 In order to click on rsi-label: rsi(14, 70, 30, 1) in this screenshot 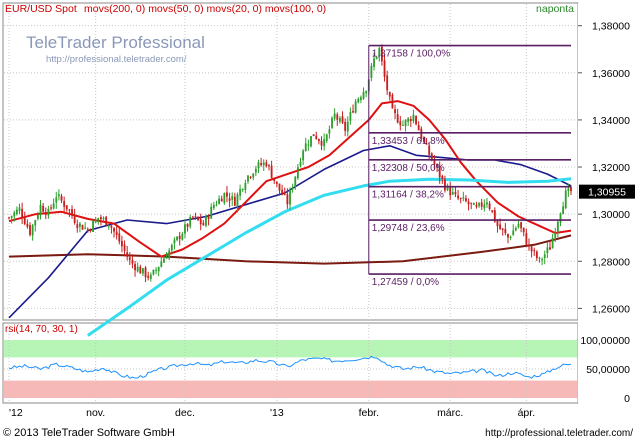, I will do `click(41, 329)`.